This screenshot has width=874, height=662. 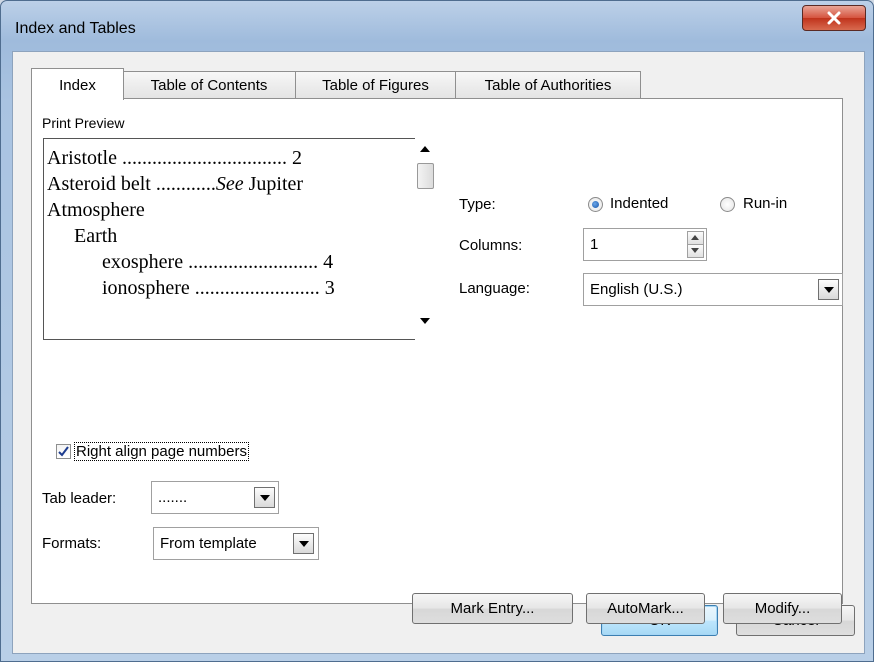 What do you see at coordinates (713, 289) in the screenshot?
I see `language-dropdown: English (U.S.)` at bounding box center [713, 289].